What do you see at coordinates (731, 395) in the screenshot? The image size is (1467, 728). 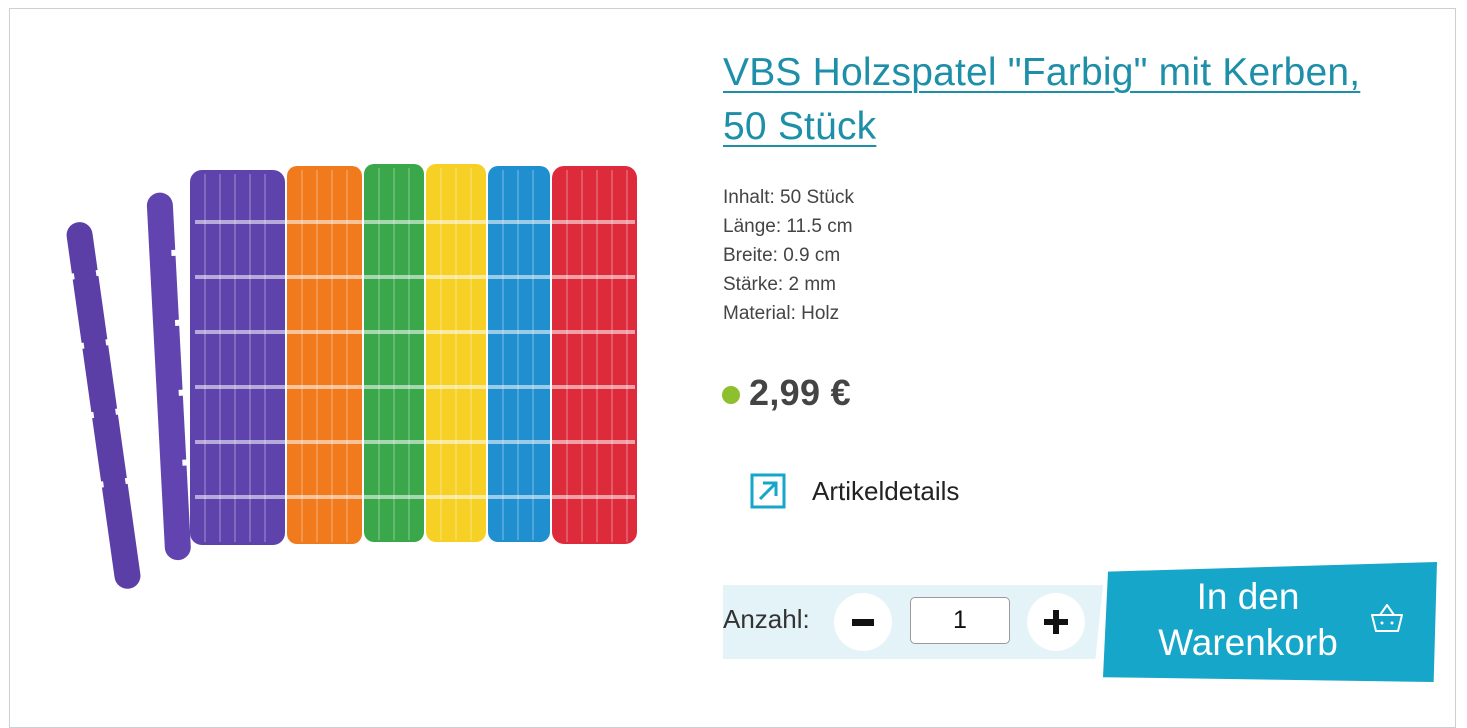 I see `stock-indicator-icon` at bounding box center [731, 395].